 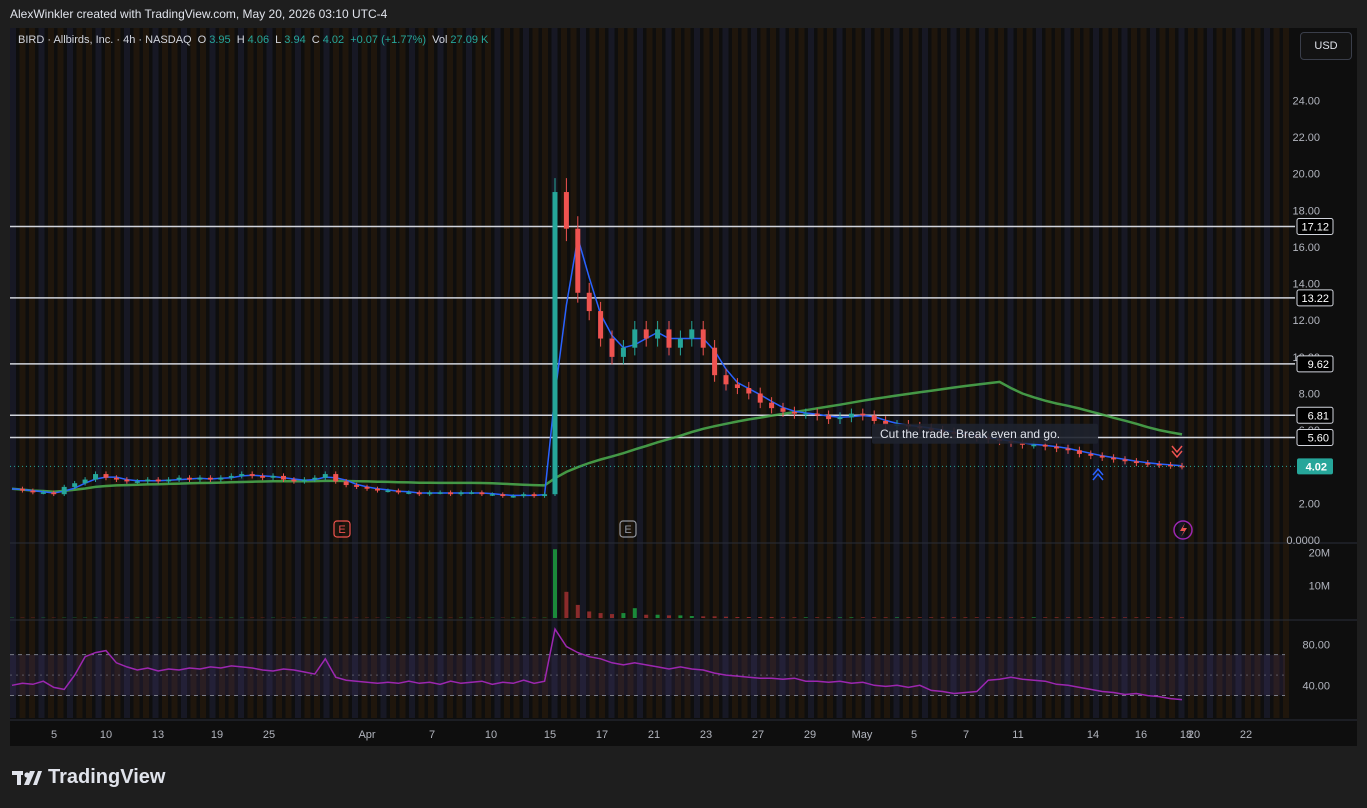 What do you see at coordinates (1318, 365) in the screenshot?
I see `level-price-label: 9.62` at bounding box center [1318, 365].